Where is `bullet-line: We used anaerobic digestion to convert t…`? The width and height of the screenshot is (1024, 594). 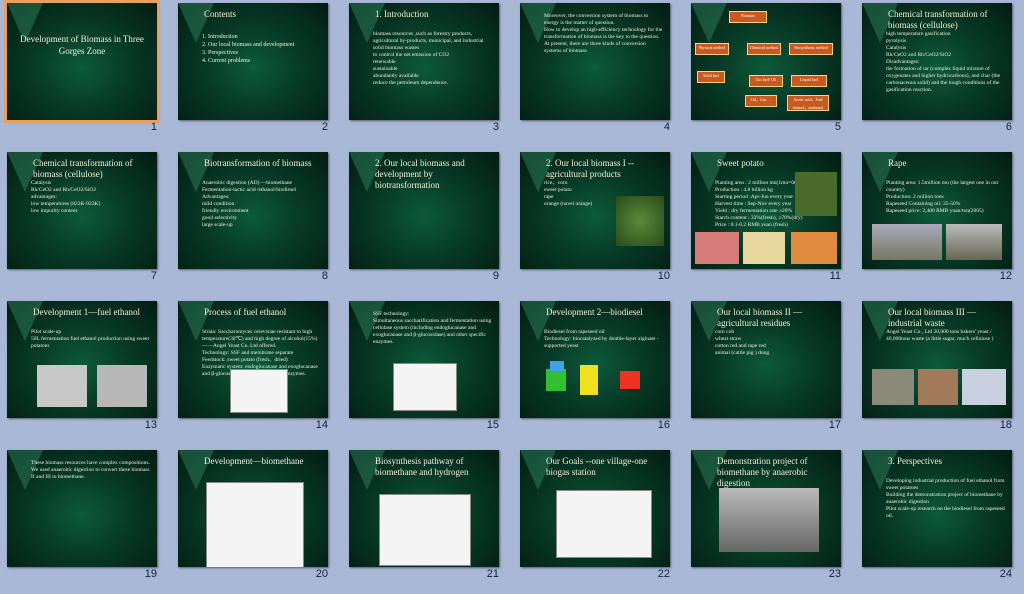
bullet-line: We used anaerobic digestion to convert t… is located at coordinates (90, 473).